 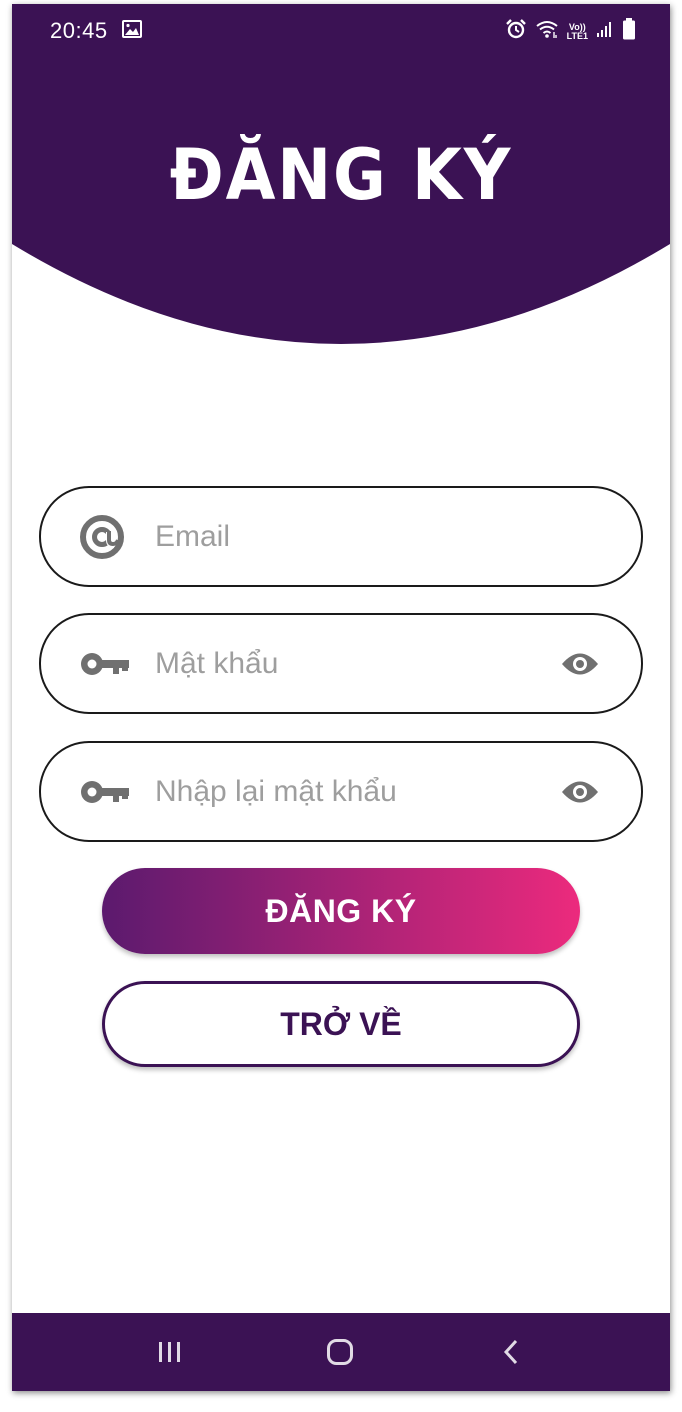 I want to click on volte-indicator: Vo)) LTE1, so click(x=577, y=31).